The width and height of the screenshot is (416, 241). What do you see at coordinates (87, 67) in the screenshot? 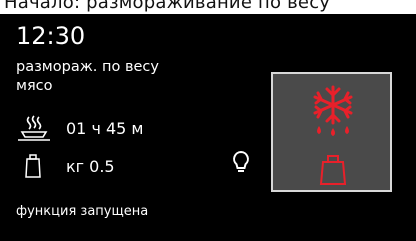
I see `program-mode-label: размораж. по весу` at bounding box center [87, 67].